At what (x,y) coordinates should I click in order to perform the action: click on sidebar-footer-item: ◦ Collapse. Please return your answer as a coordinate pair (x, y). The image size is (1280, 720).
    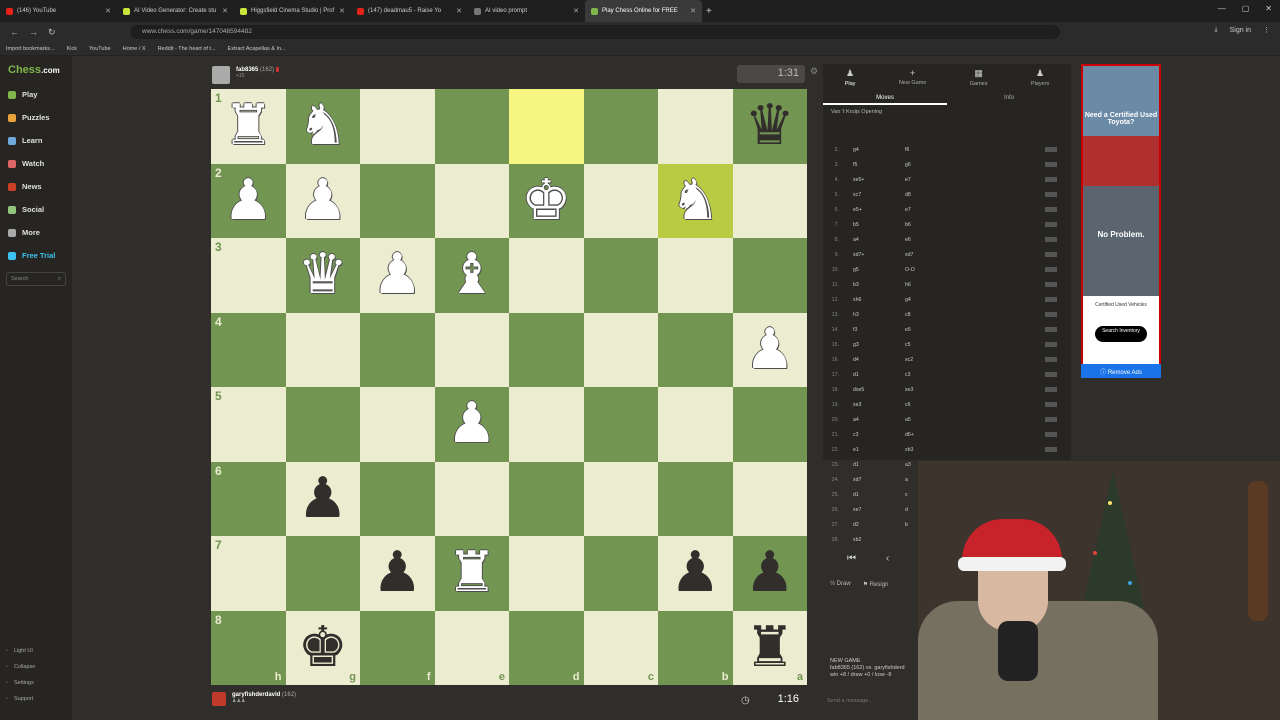
    Looking at the image, I should click on (20, 667).